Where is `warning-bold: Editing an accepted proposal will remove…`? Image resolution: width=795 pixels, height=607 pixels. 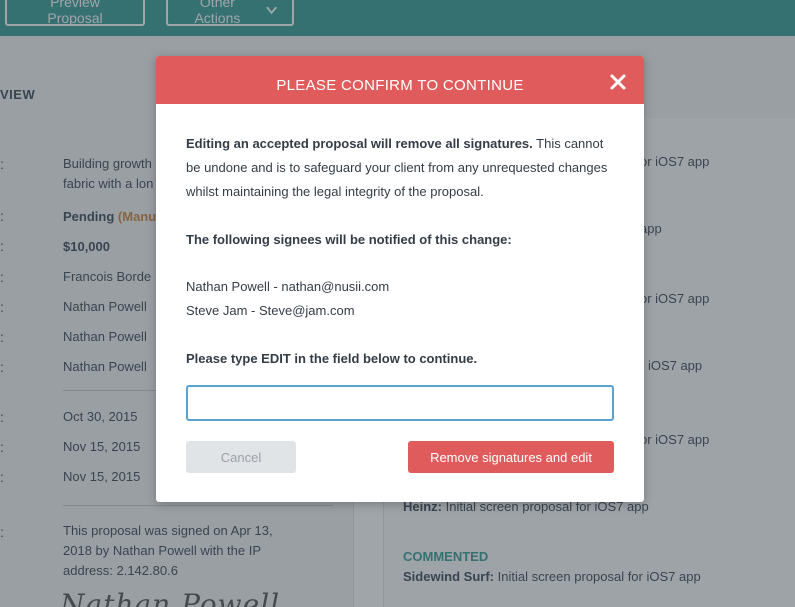 warning-bold: Editing an accepted proposal will remove… is located at coordinates (359, 143).